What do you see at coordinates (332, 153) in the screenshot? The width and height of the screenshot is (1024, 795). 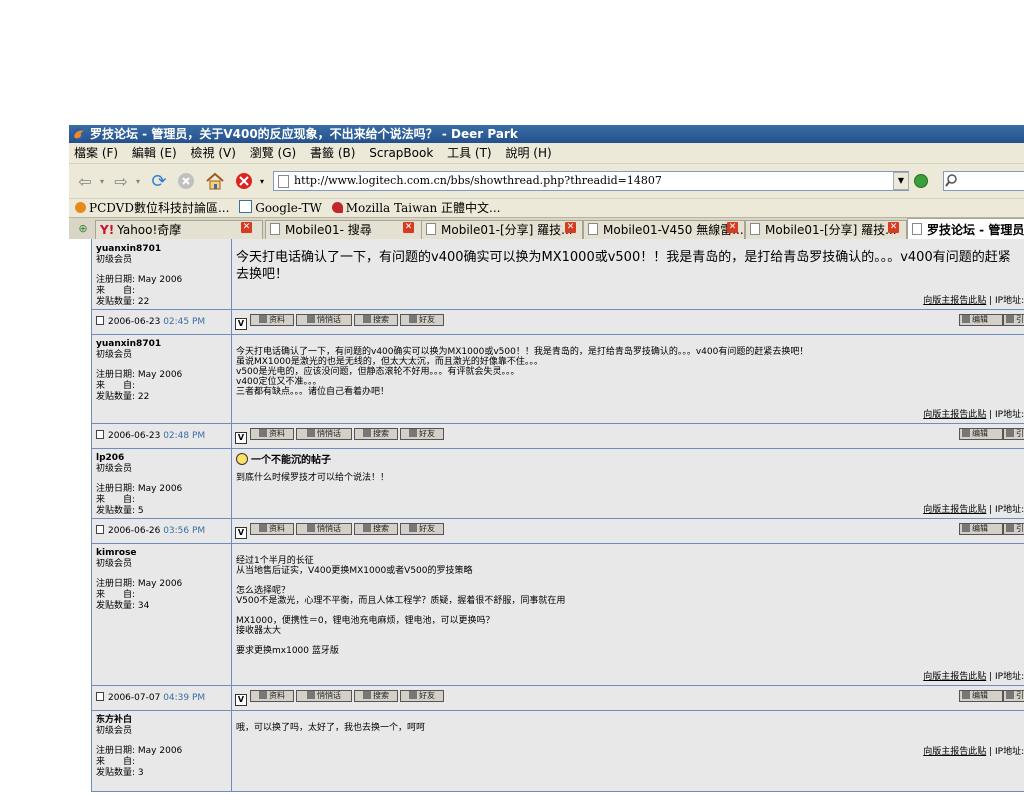 I see `menu-bookmarks: 書籤 (B)` at bounding box center [332, 153].